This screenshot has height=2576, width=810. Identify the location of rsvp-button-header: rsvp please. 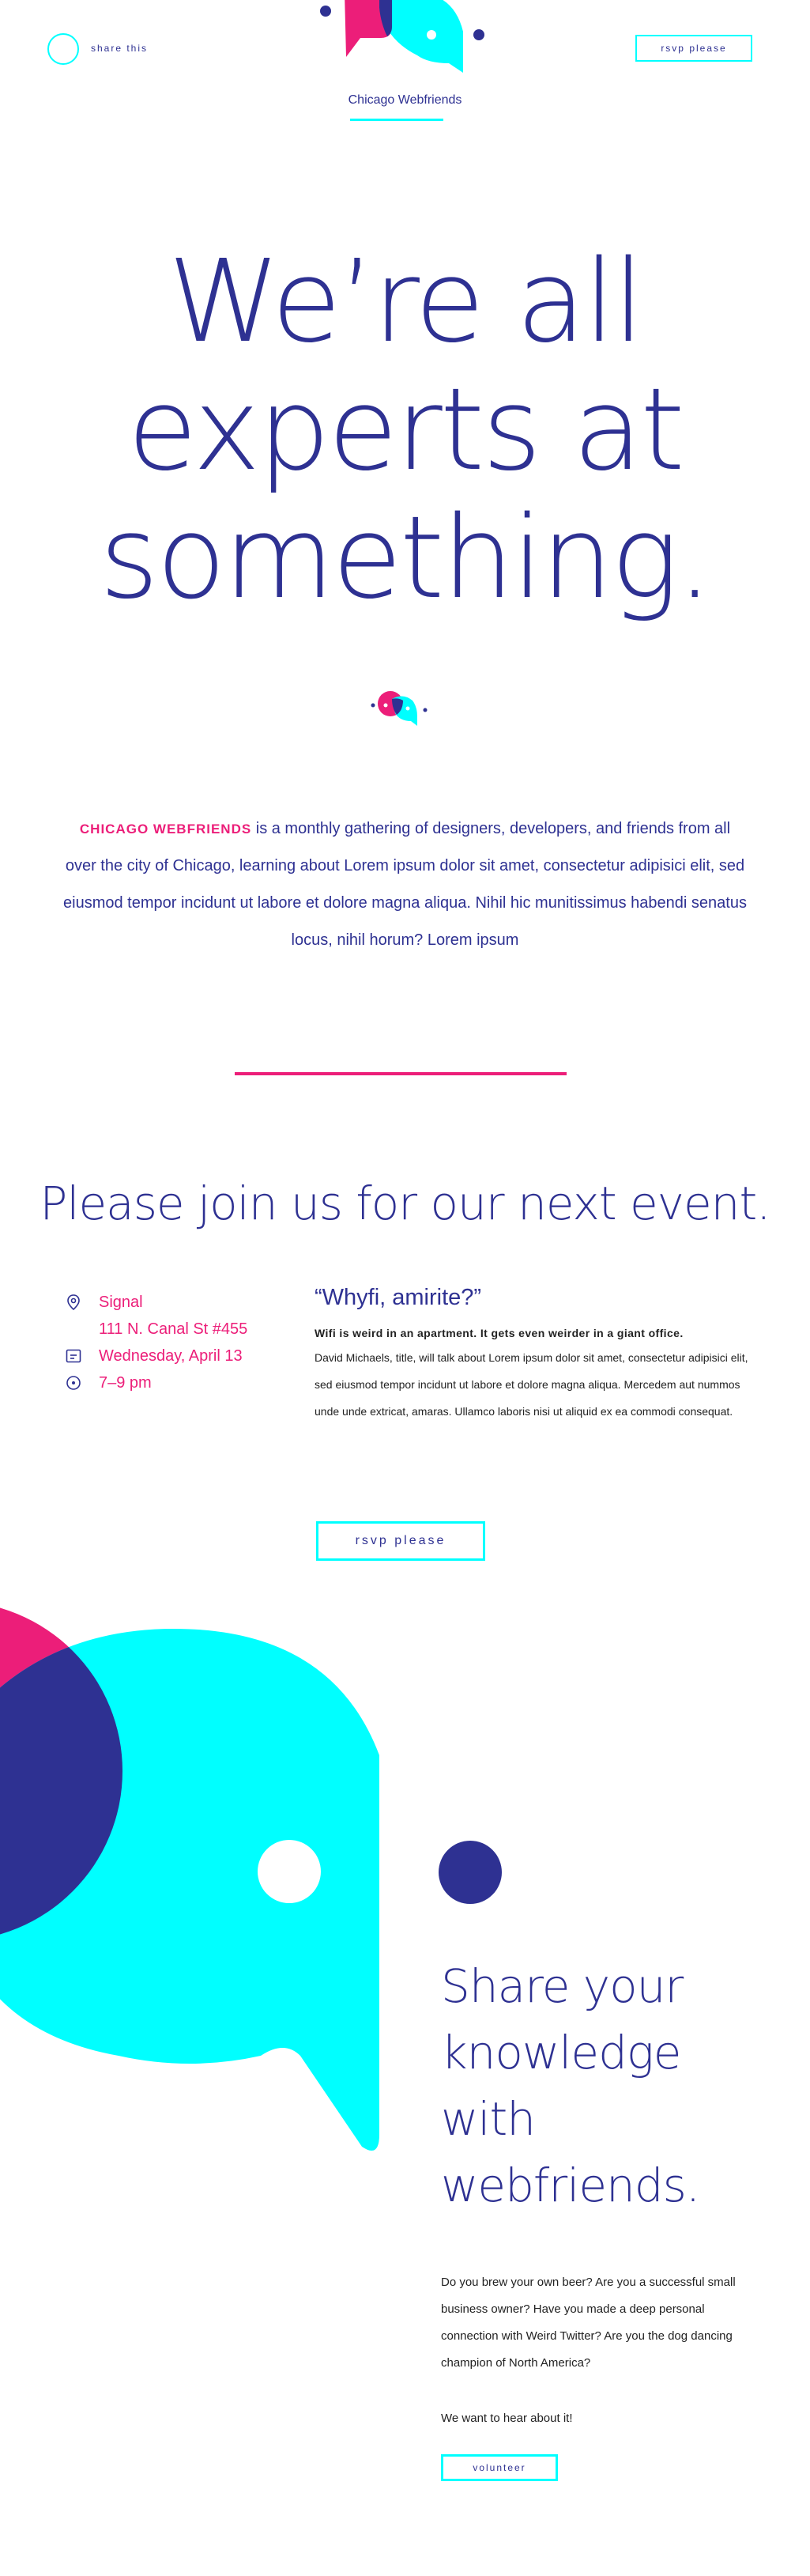
(694, 48).